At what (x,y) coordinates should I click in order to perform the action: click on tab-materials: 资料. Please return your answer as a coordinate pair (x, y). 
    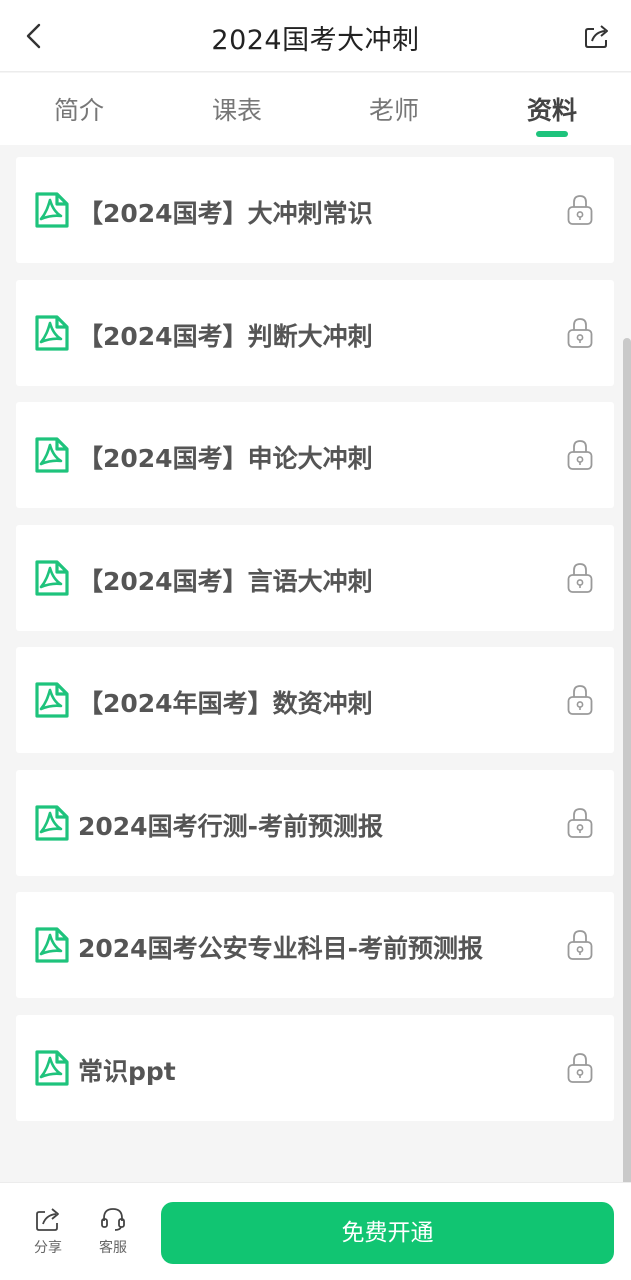
    Looking at the image, I should click on (552, 109).